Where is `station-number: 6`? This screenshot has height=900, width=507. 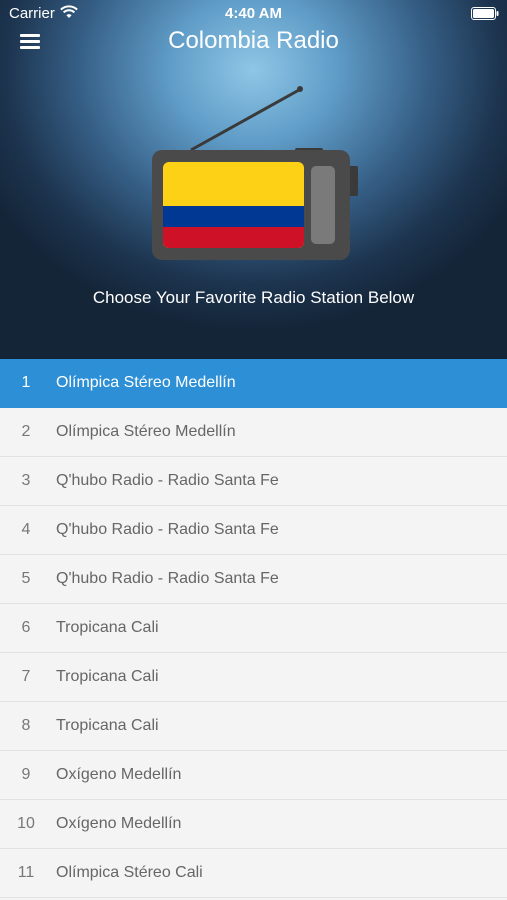
station-number: 6 is located at coordinates (26, 627).